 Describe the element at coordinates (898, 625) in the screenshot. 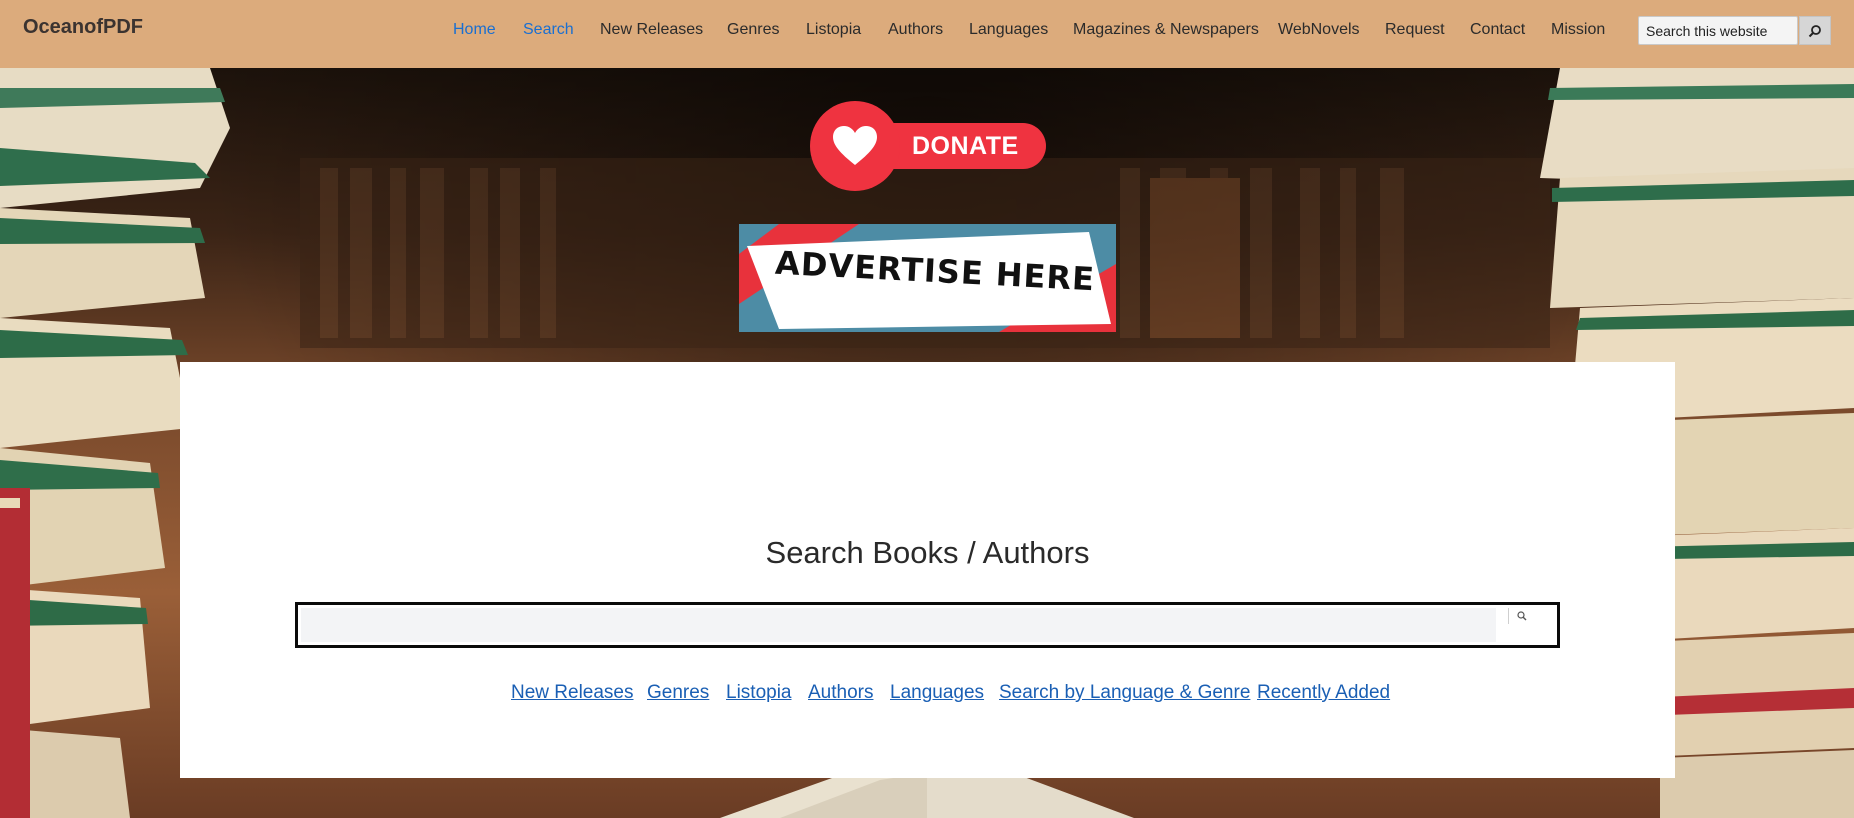

I see `main-search-input` at that location.